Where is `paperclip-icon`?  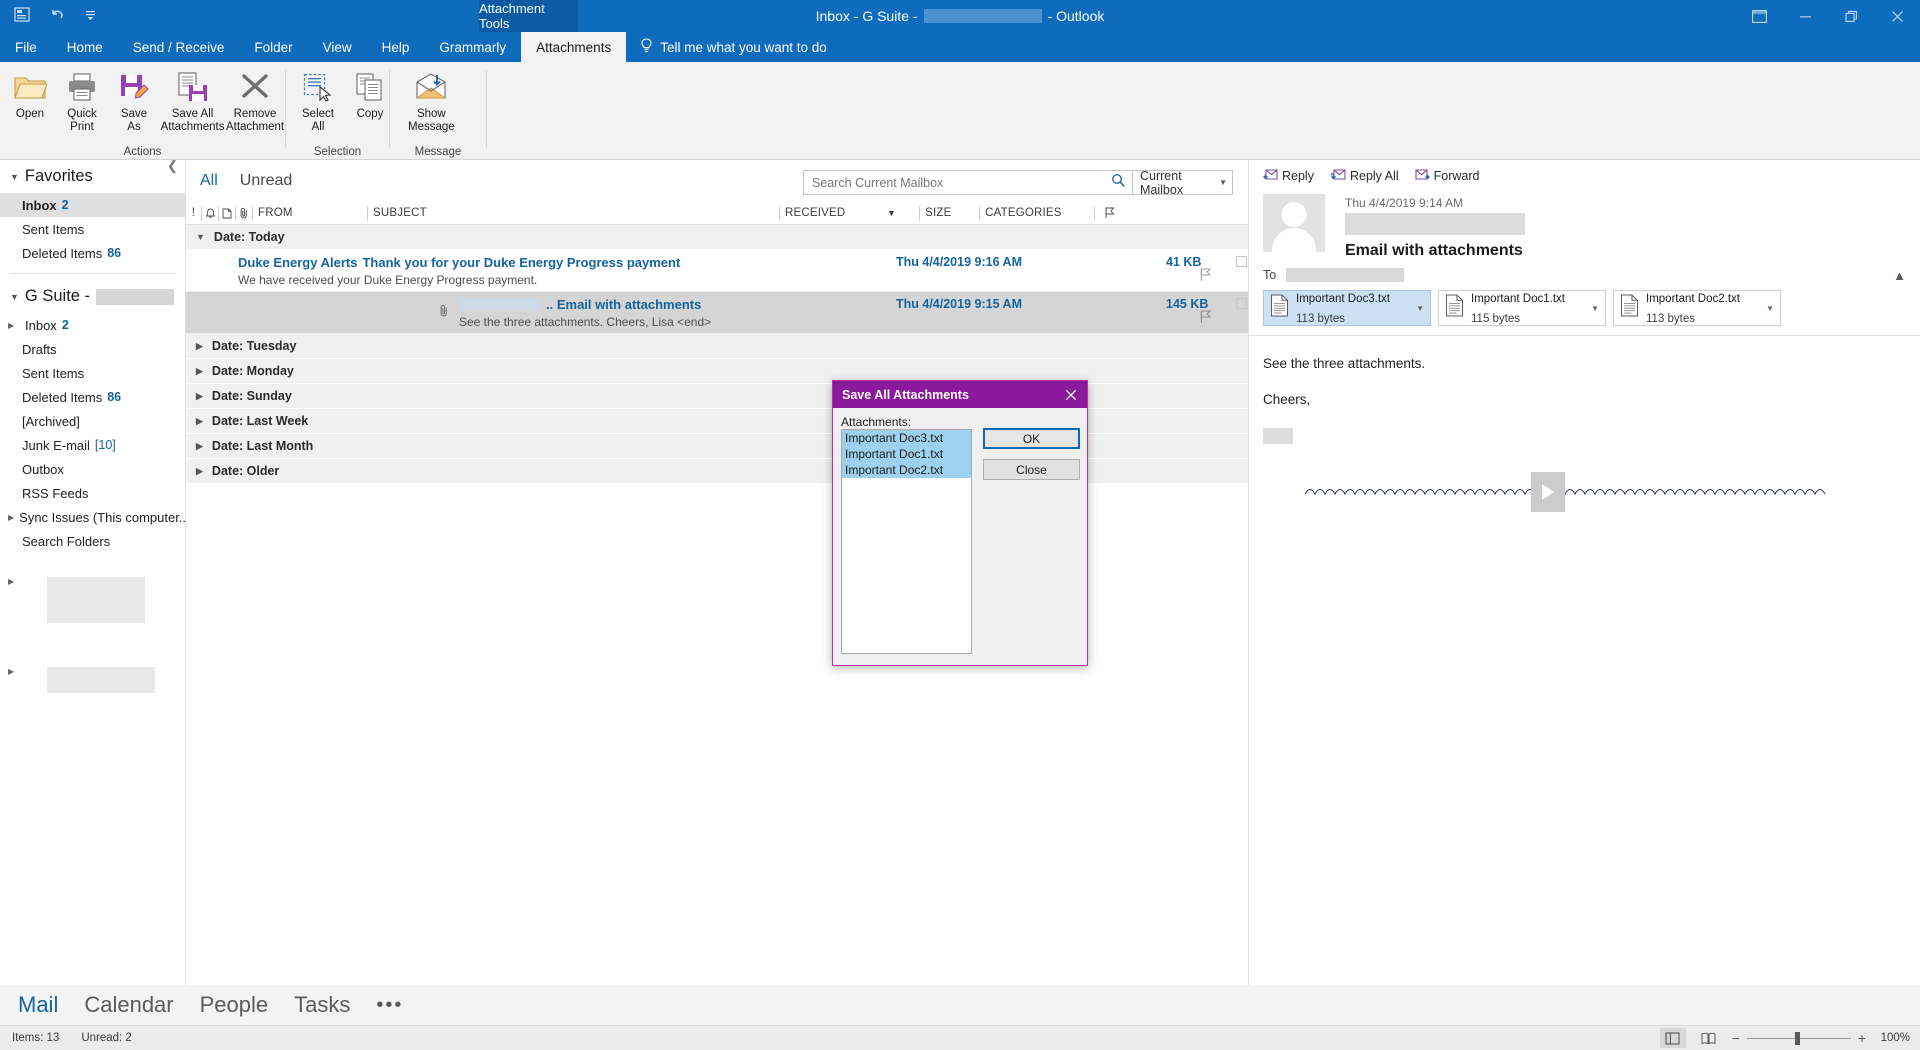 paperclip-icon is located at coordinates (243, 213).